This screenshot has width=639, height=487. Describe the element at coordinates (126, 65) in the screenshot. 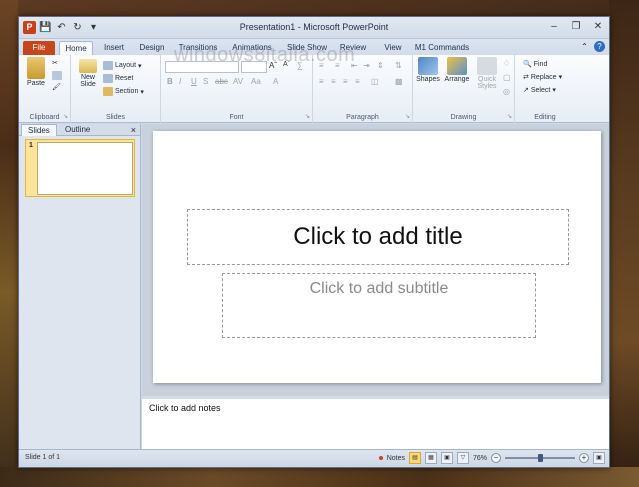

I see `layout-label: Layout` at that location.